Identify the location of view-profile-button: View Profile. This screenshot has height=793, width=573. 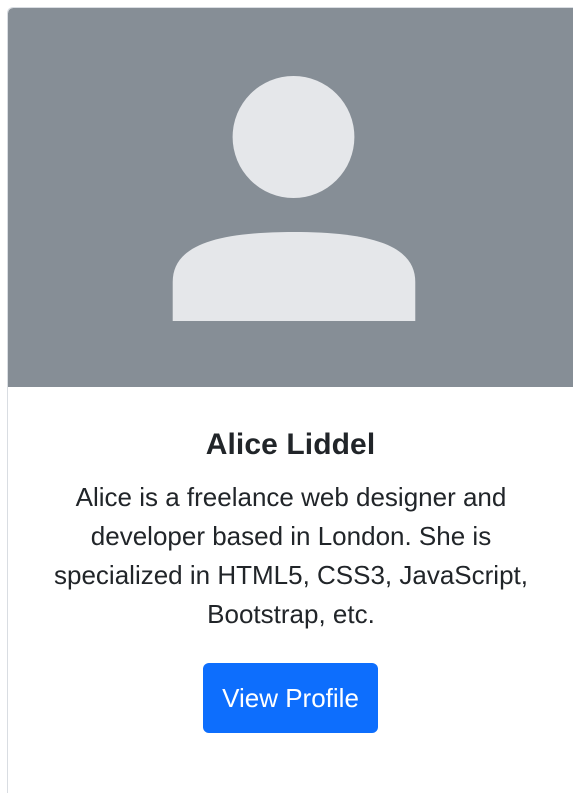
(290, 698).